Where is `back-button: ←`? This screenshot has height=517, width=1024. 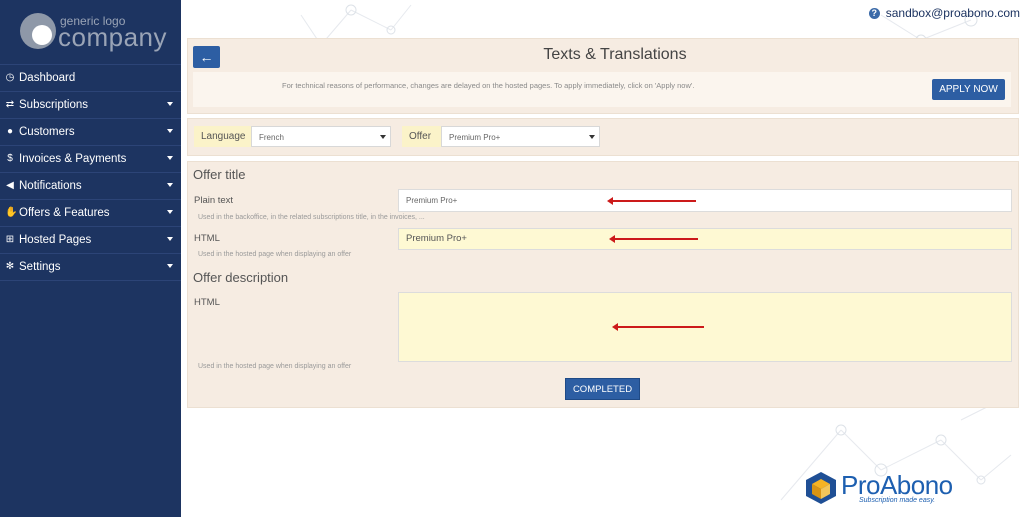
back-button: ← is located at coordinates (206, 57).